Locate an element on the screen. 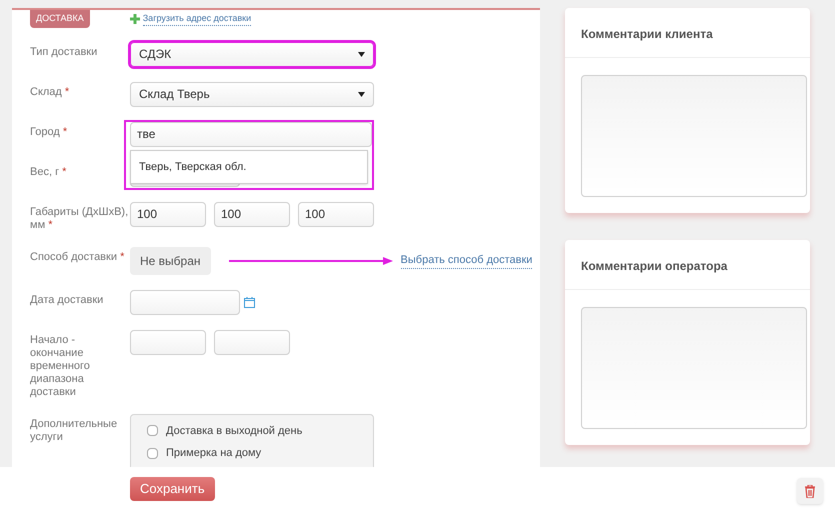  delete-button is located at coordinates (810, 491).